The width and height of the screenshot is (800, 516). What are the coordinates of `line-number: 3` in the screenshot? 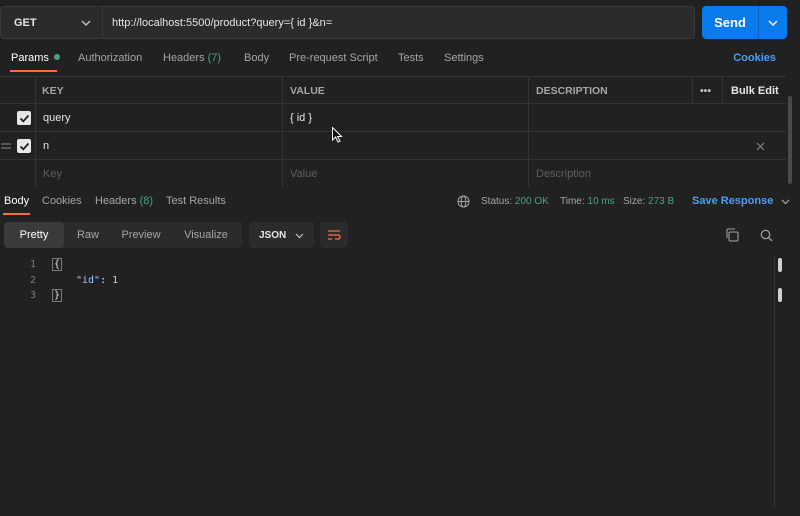 It's located at (32, 295).